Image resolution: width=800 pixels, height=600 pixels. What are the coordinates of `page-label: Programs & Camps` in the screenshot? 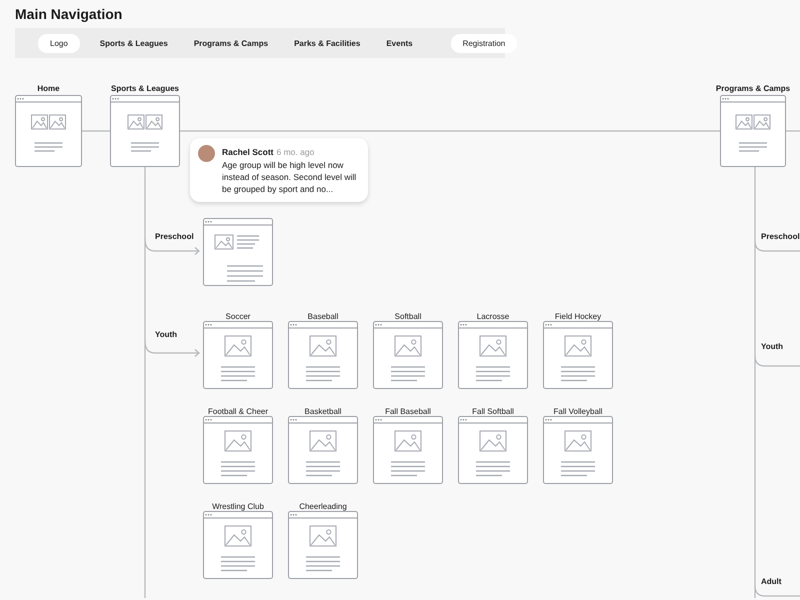 It's located at (753, 89).